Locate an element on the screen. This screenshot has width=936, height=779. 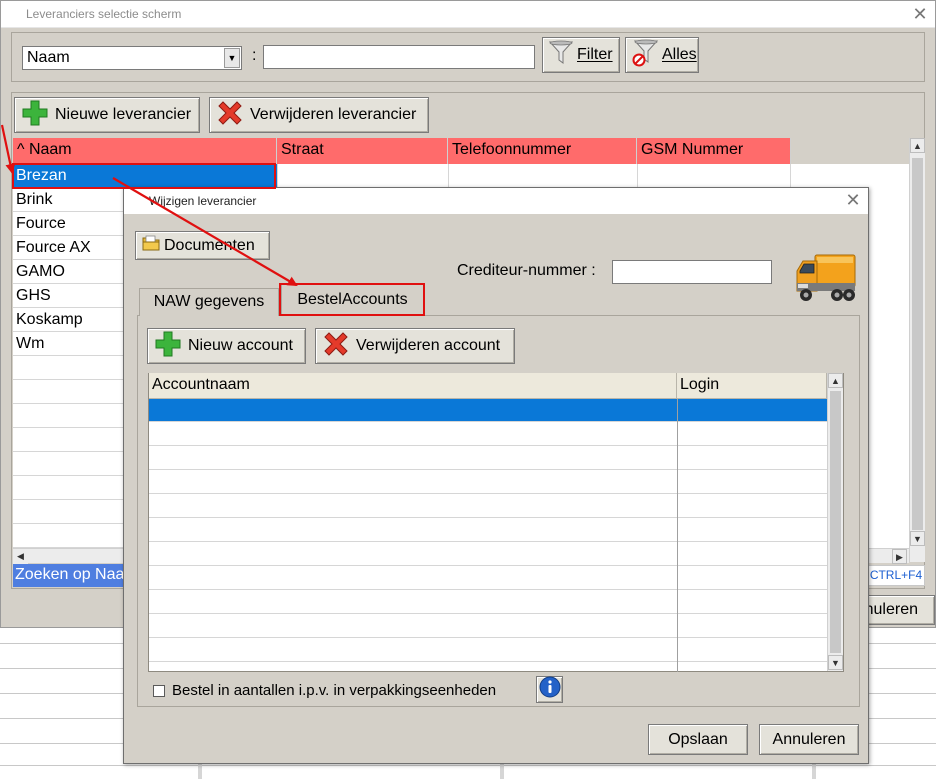
annotation-arrows is located at coordinates (149, 205).